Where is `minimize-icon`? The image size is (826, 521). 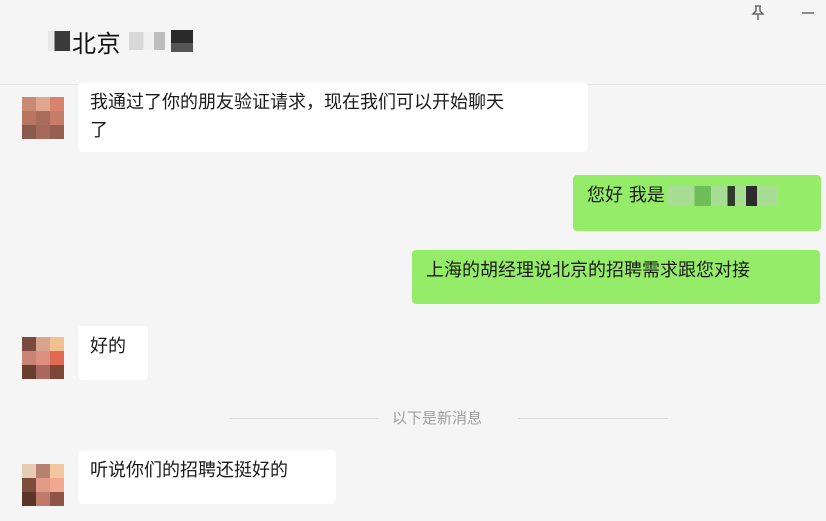
minimize-icon is located at coordinates (808, 13).